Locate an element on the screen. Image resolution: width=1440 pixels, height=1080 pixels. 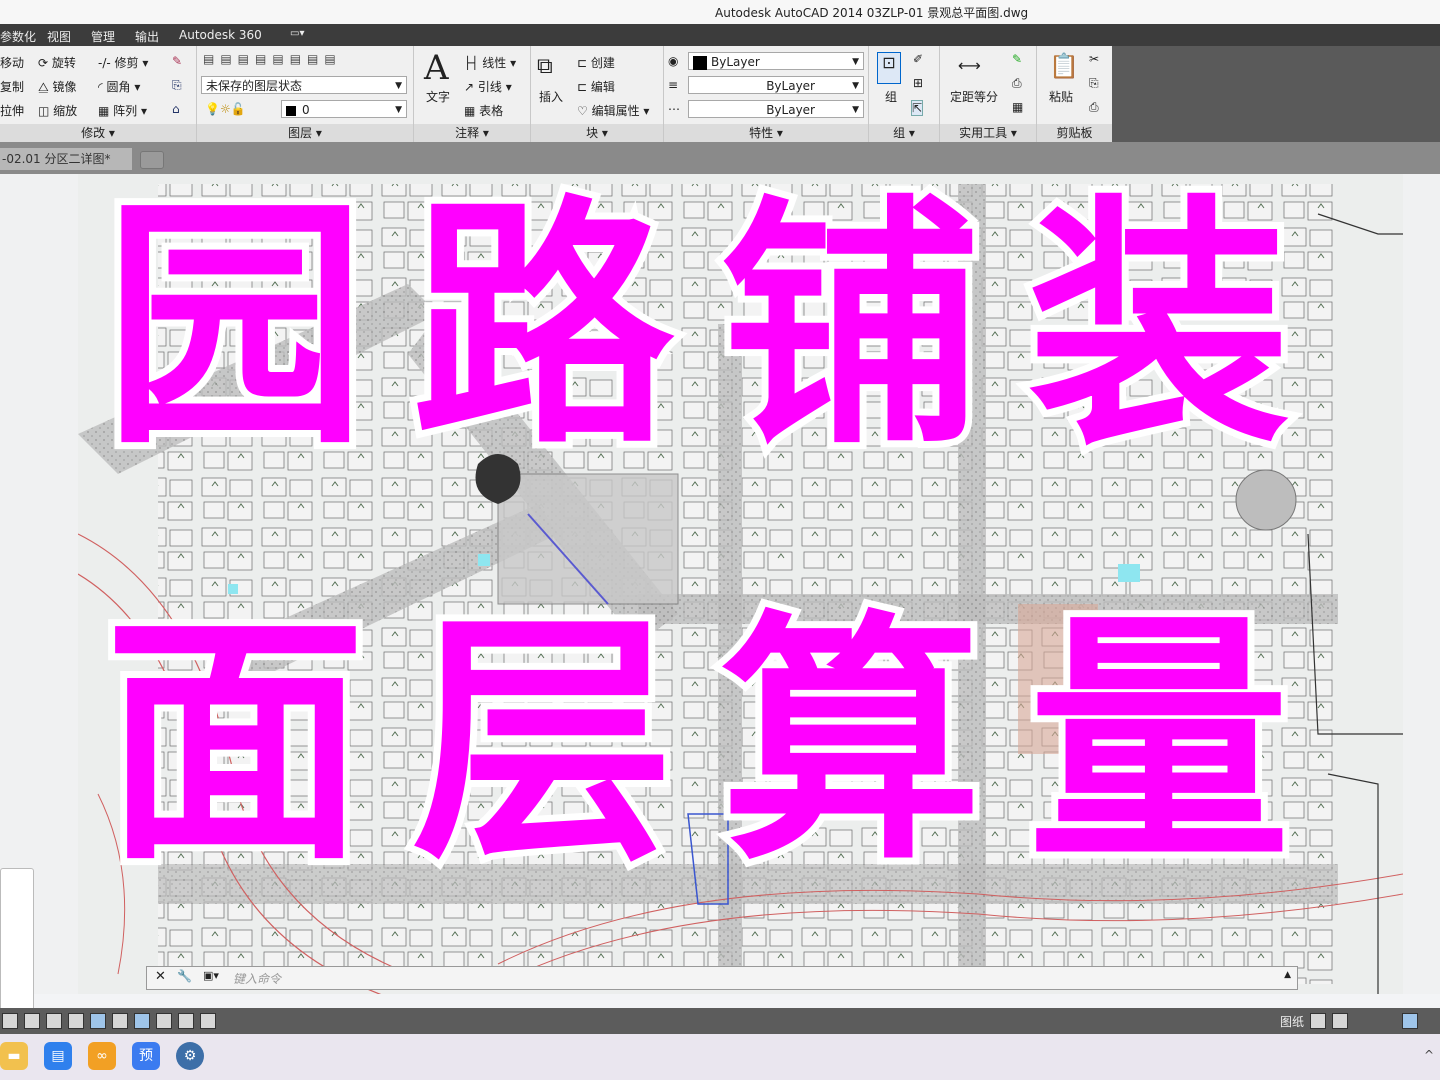
document-tab-row: -02.01 分区二详图* is located at coordinates (720, 158).